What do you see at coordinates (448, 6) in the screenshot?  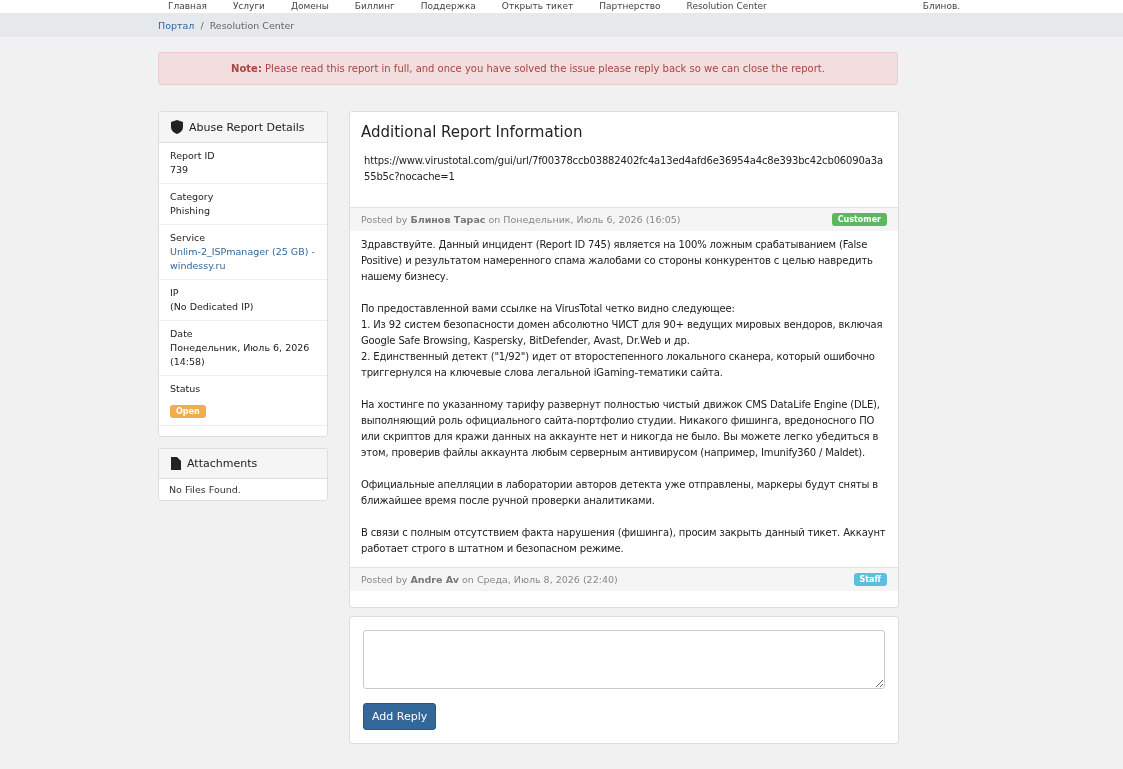 I see `nav-link: Поддержка` at bounding box center [448, 6].